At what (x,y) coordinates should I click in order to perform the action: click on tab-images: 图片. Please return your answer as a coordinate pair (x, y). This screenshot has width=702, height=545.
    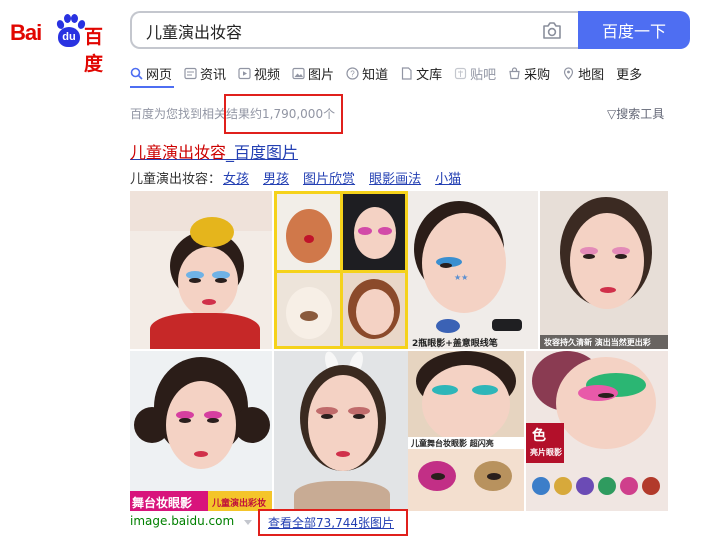
    Looking at the image, I should click on (313, 73).